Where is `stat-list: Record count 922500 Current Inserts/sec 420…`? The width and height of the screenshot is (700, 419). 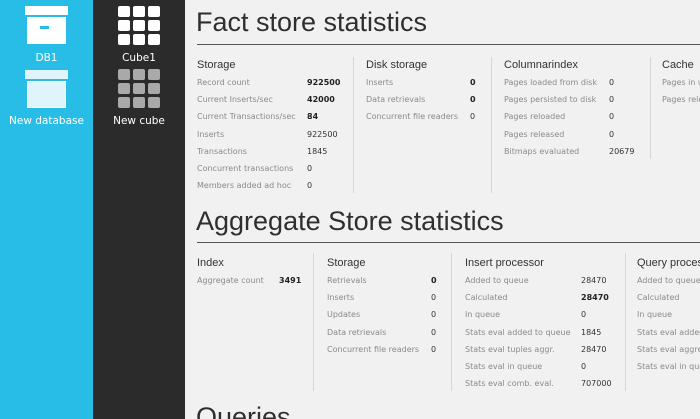
stat-list: Record count 922500 Current Inserts/sec 420… is located at coordinates (272, 138).